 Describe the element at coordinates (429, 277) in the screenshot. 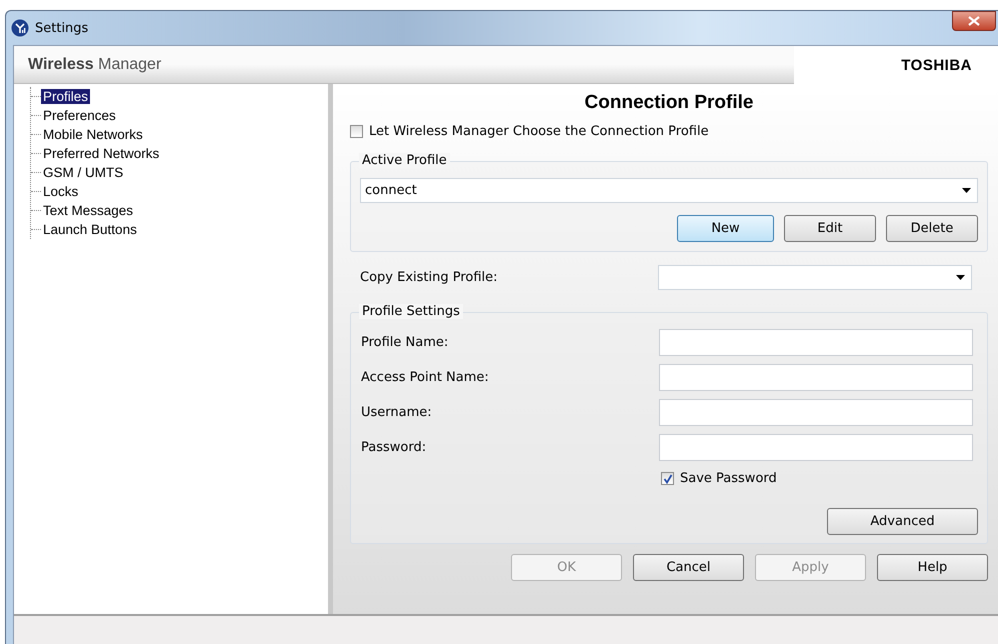

I see `field-label: Copy Existing Profile:` at that location.